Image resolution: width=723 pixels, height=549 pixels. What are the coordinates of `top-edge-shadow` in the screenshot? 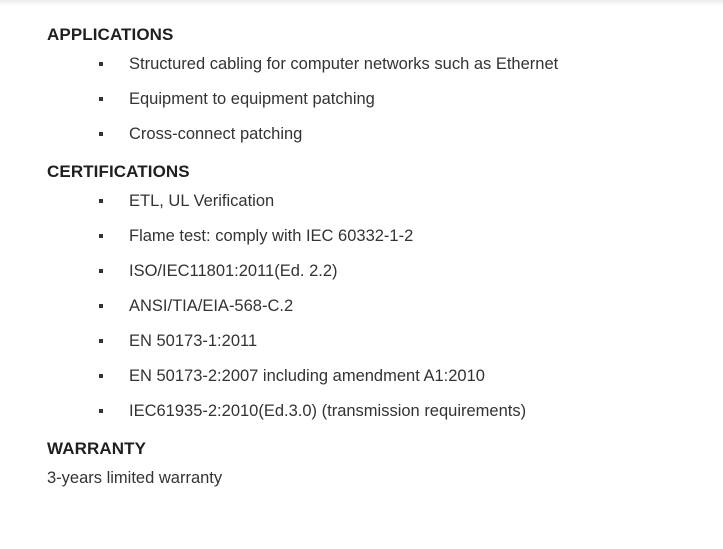 It's located at (361, 3).